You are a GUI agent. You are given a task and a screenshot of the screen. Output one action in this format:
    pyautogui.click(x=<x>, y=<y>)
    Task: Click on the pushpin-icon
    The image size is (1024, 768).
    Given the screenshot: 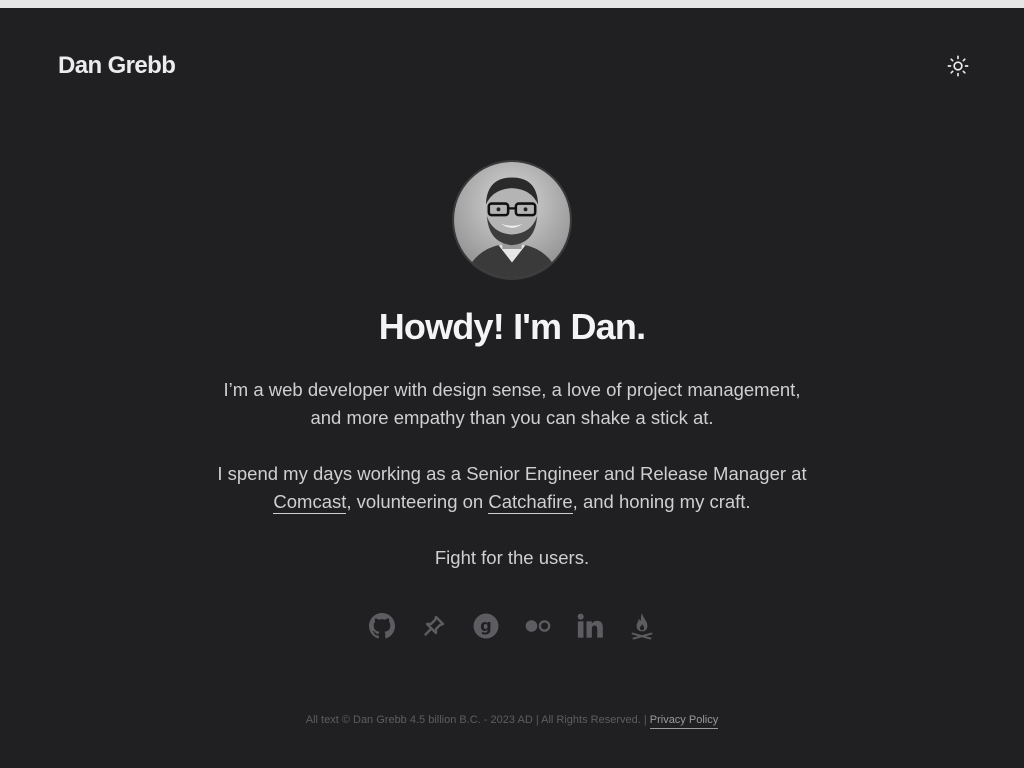 What is the action you would take?
    pyautogui.click(x=434, y=625)
    